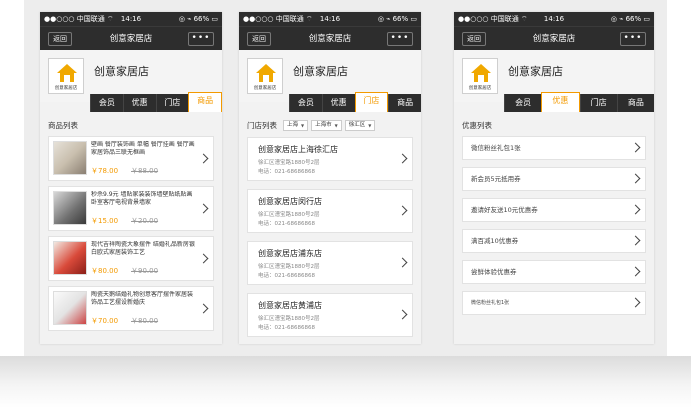  I want to click on product-name: 壁画 餐厅装饰画 单幅 餐厅挂画 餐厅画 家居饰品三联无框画, so click(143, 148).